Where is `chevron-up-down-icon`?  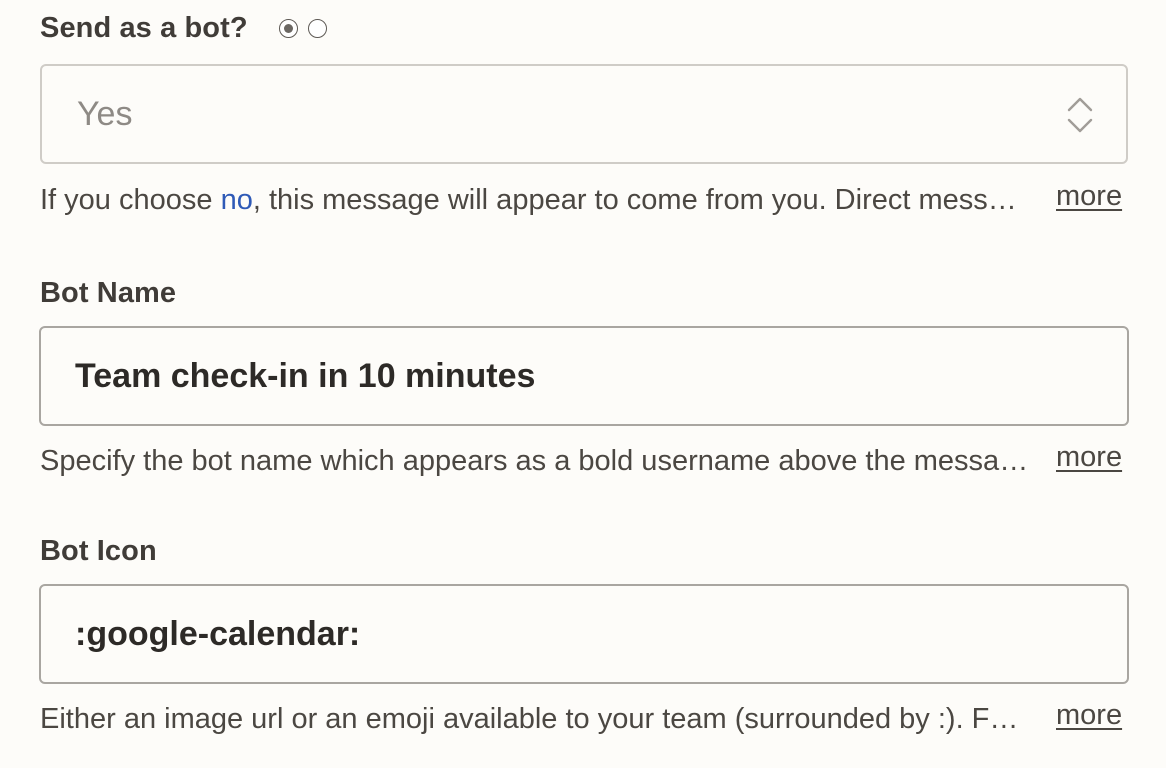 chevron-up-down-icon is located at coordinates (1080, 115).